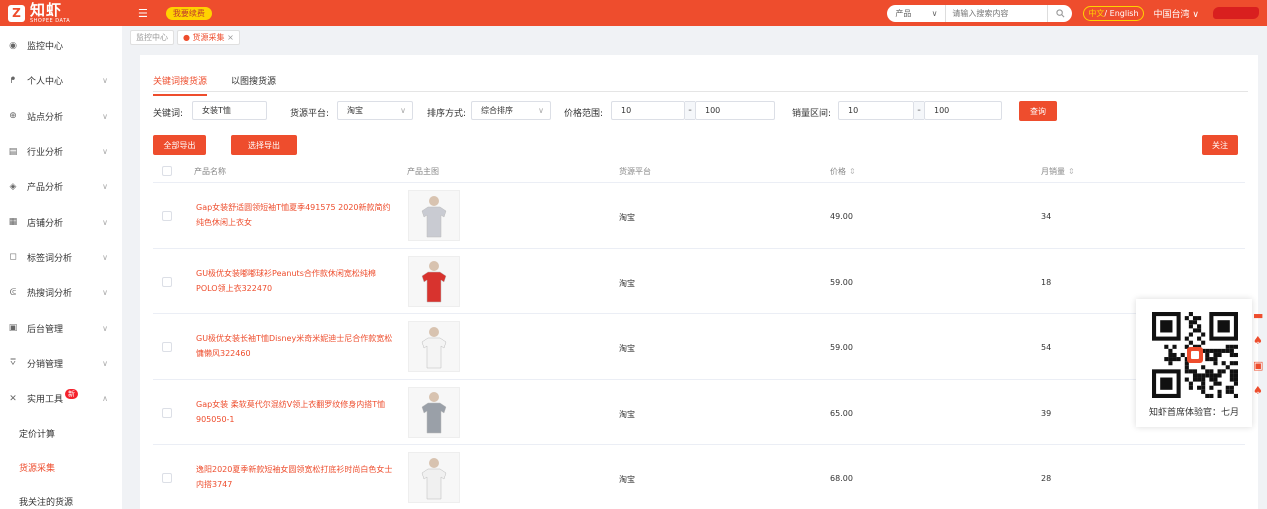 Image resolution: width=1267 pixels, height=509 pixels. What do you see at coordinates (903, 13) in the screenshot?
I see `search-type-value: 产品` at bounding box center [903, 13].